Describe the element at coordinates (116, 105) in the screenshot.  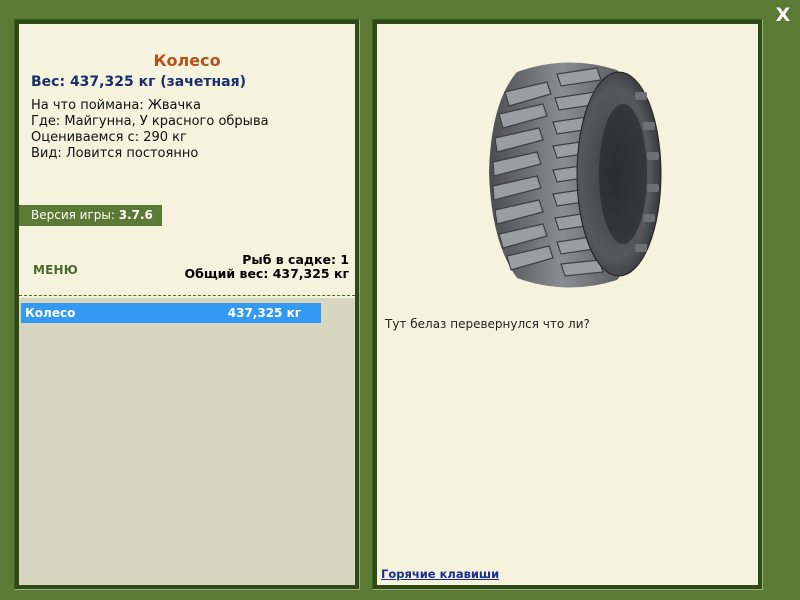
I see `fish-bait: На что поймана: Жвачка` at that location.